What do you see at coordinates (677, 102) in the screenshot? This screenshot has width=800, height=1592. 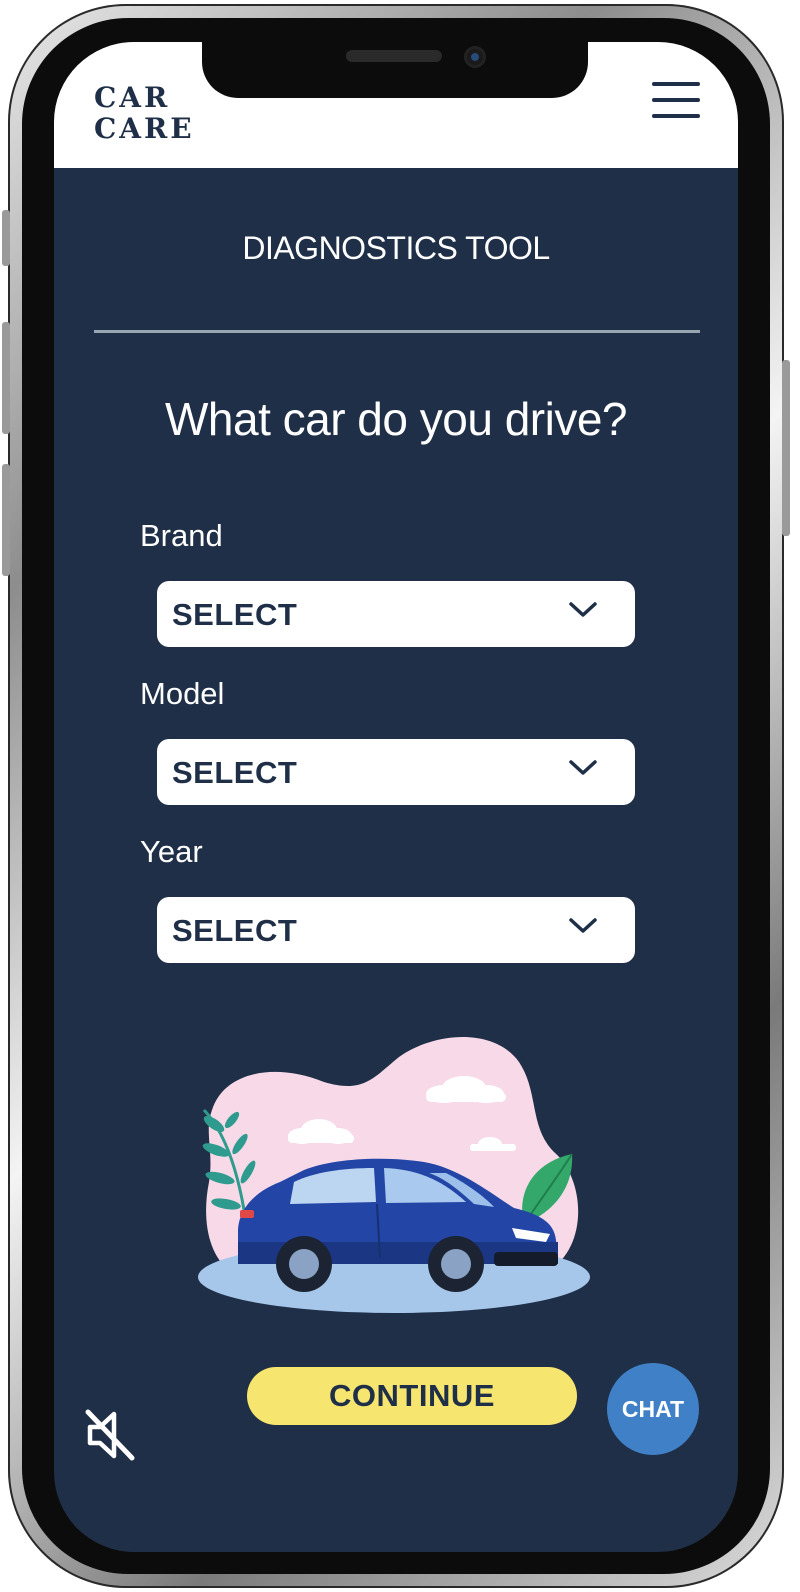 I see `hamburger-menu-icon` at bounding box center [677, 102].